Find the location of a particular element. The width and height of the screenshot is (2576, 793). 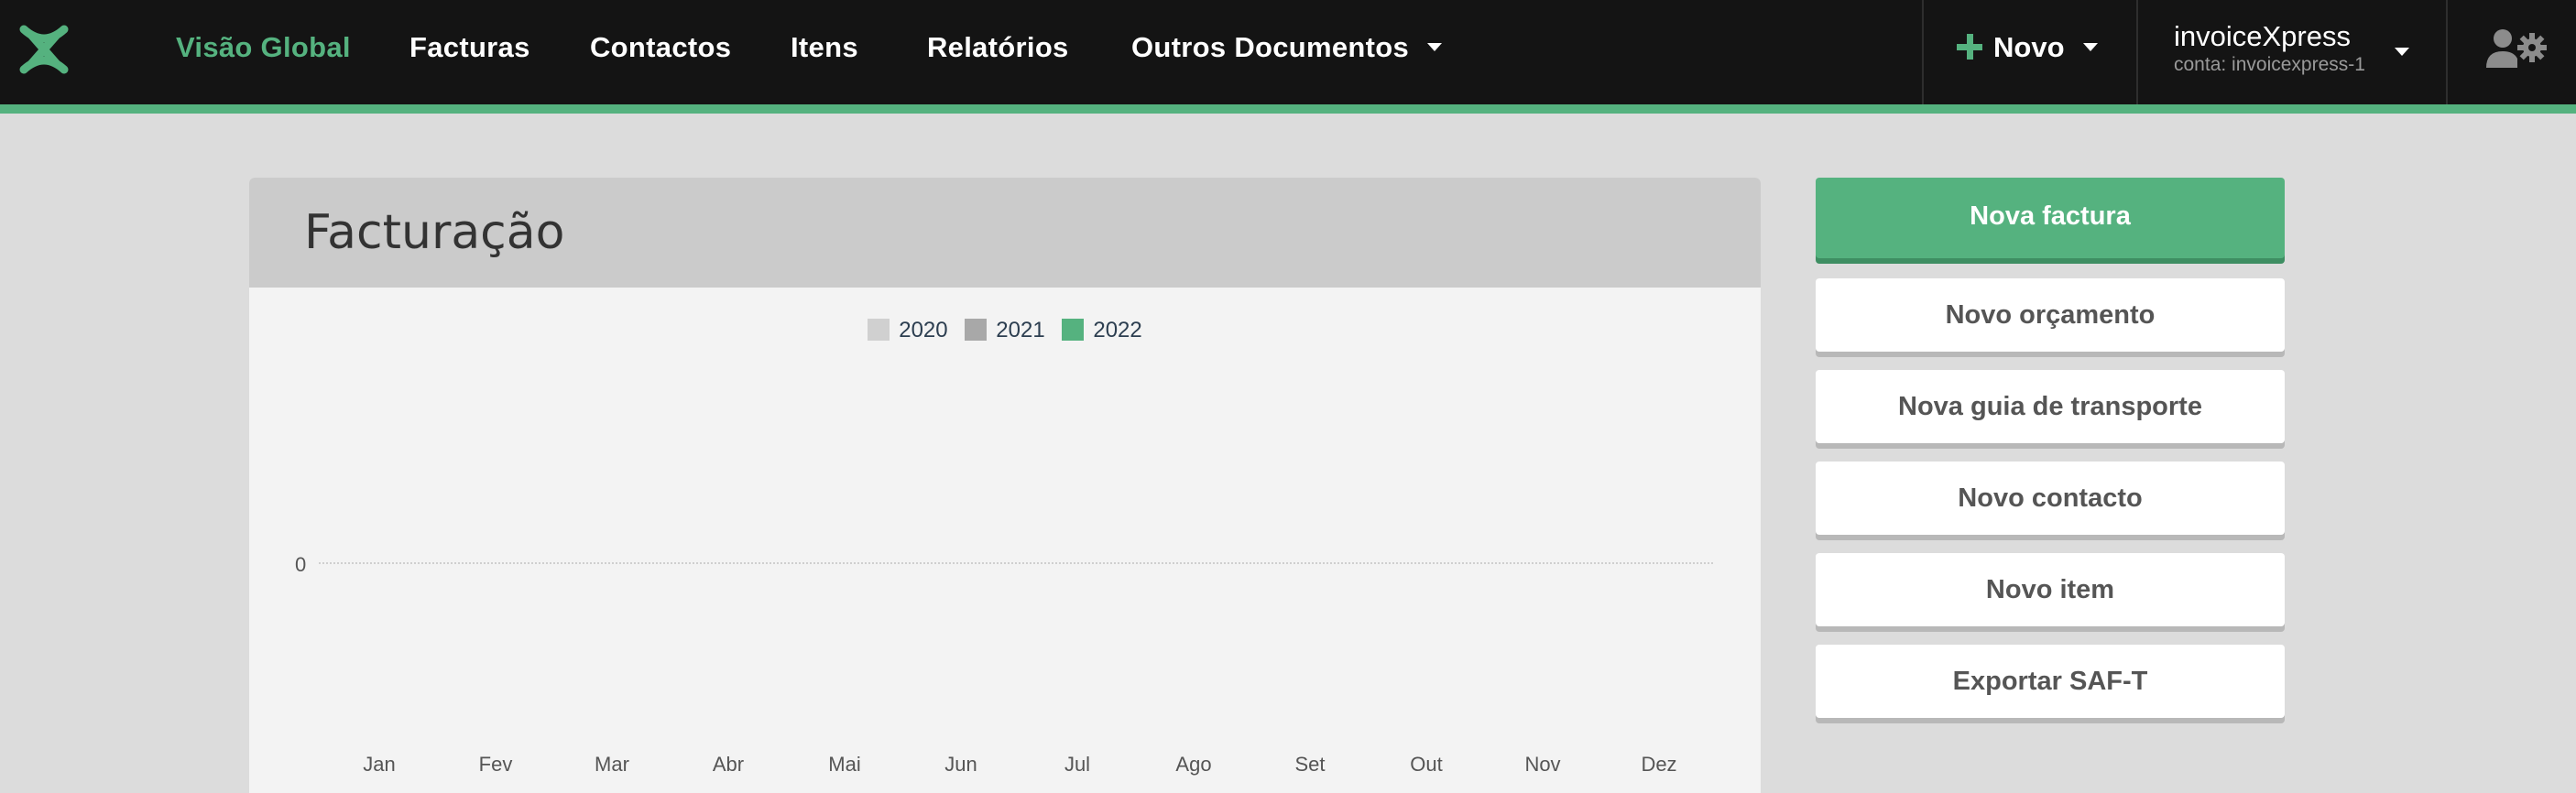

x-tick-label: Nov is located at coordinates (1542, 764).